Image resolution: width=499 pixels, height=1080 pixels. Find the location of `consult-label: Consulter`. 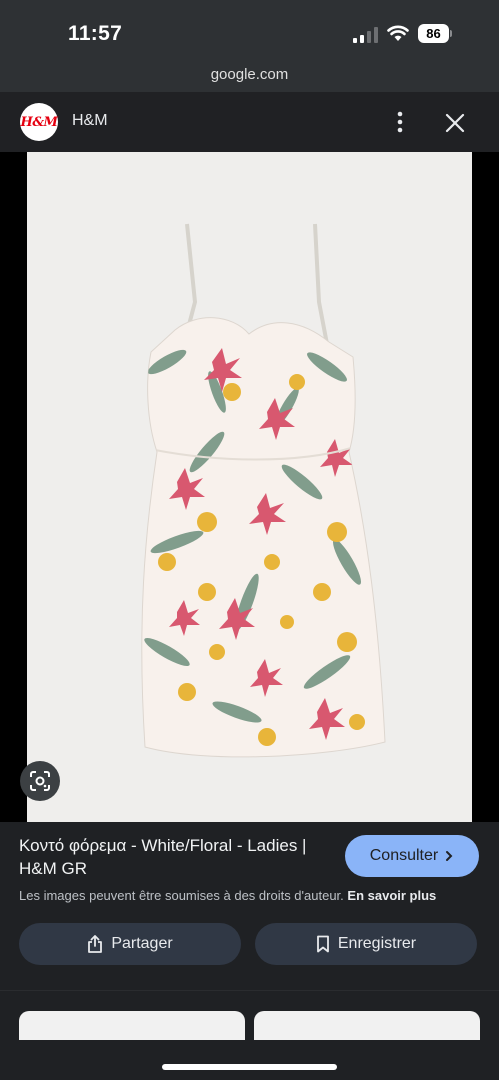

consult-label: Consulter is located at coordinates (404, 855).